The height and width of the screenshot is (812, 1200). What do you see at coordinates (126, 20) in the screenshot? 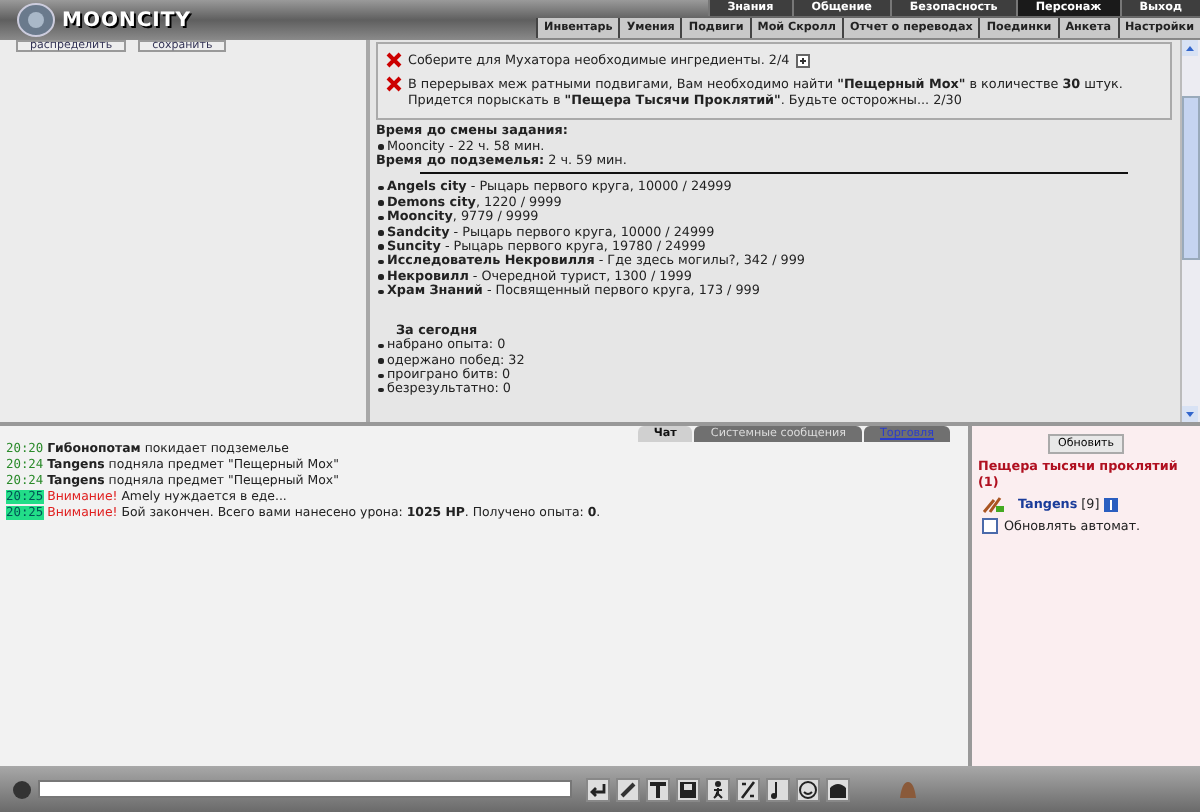
I see `logo-text: MOONCITY` at bounding box center [126, 20].